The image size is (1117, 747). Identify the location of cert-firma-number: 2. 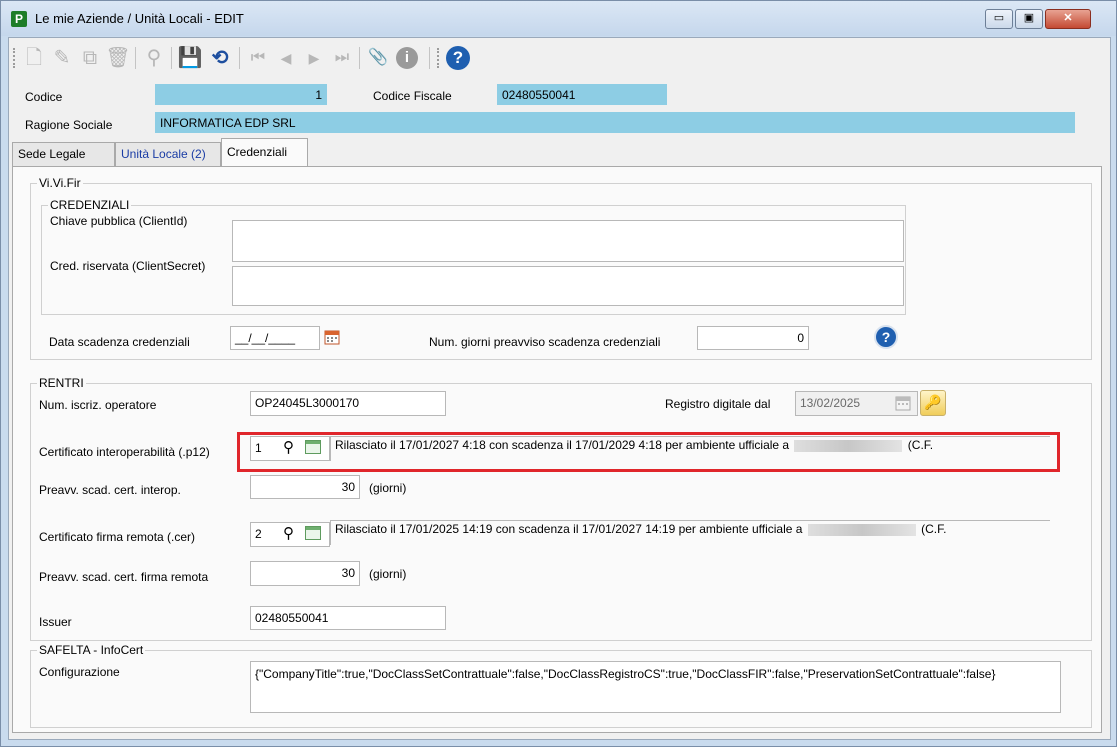
(258, 534).